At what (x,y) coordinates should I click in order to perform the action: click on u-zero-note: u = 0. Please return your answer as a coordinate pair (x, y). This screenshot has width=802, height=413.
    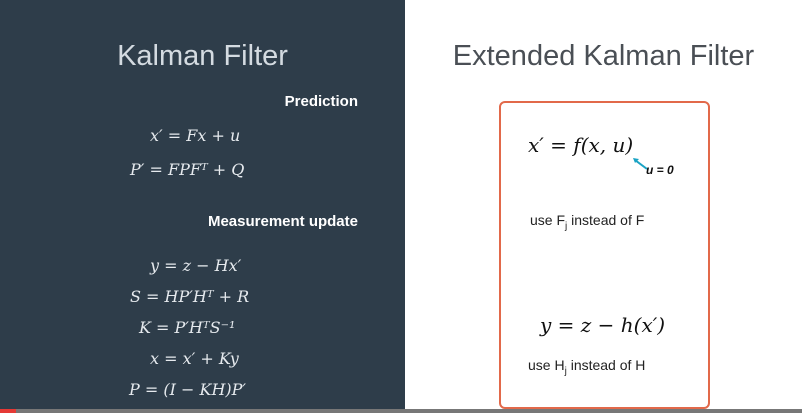
    Looking at the image, I should click on (660, 170).